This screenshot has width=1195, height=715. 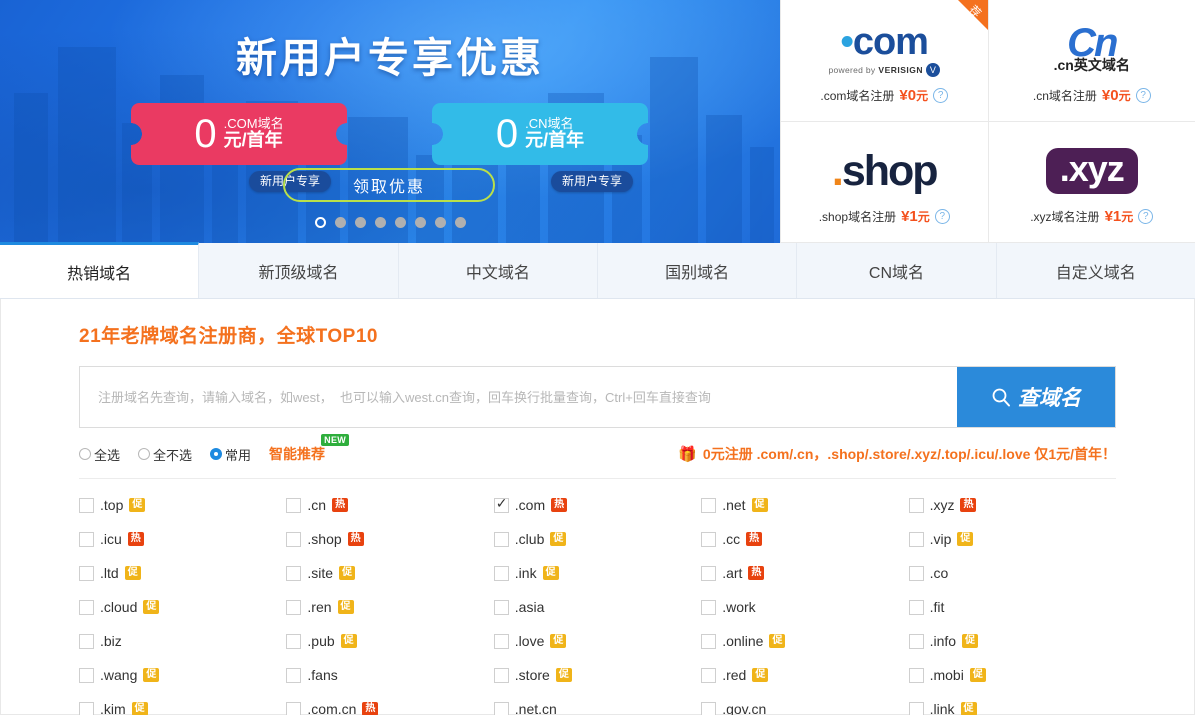 What do you see at coordinates (1012, 505) in the screenshot?
I see `tld-option-xyz: .xyz 热` at bounding box center [1012, 505].